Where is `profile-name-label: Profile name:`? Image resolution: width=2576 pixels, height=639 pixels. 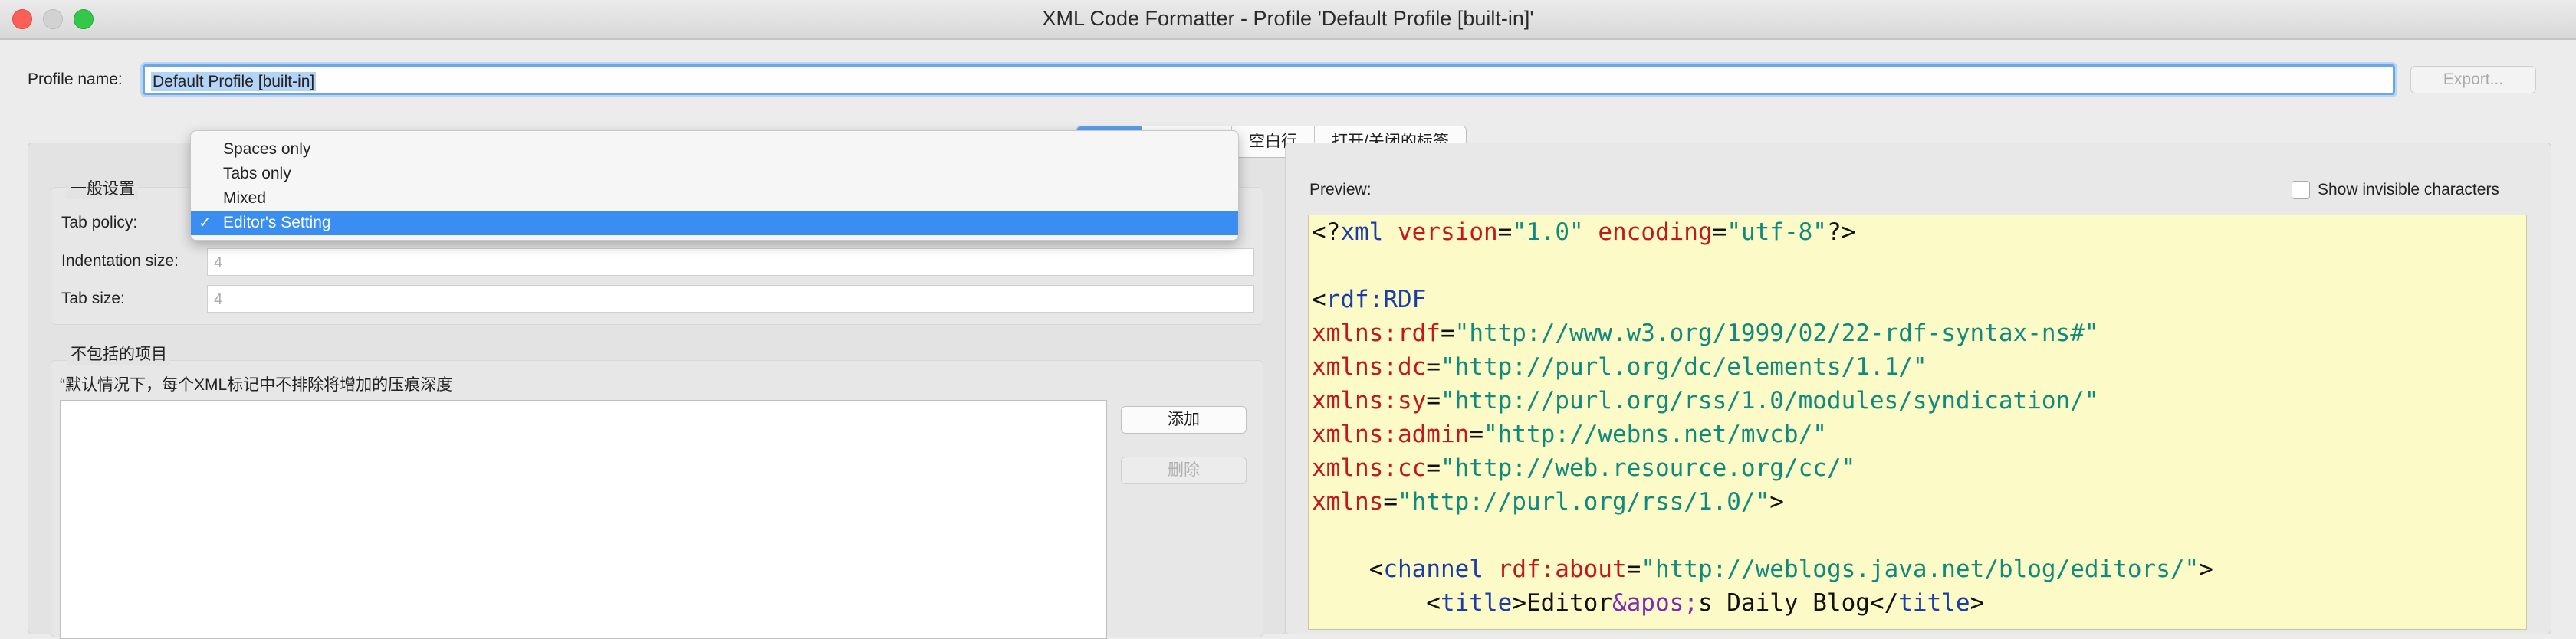 profile-name-label: Profile name: is located at coordinates (75, 79).